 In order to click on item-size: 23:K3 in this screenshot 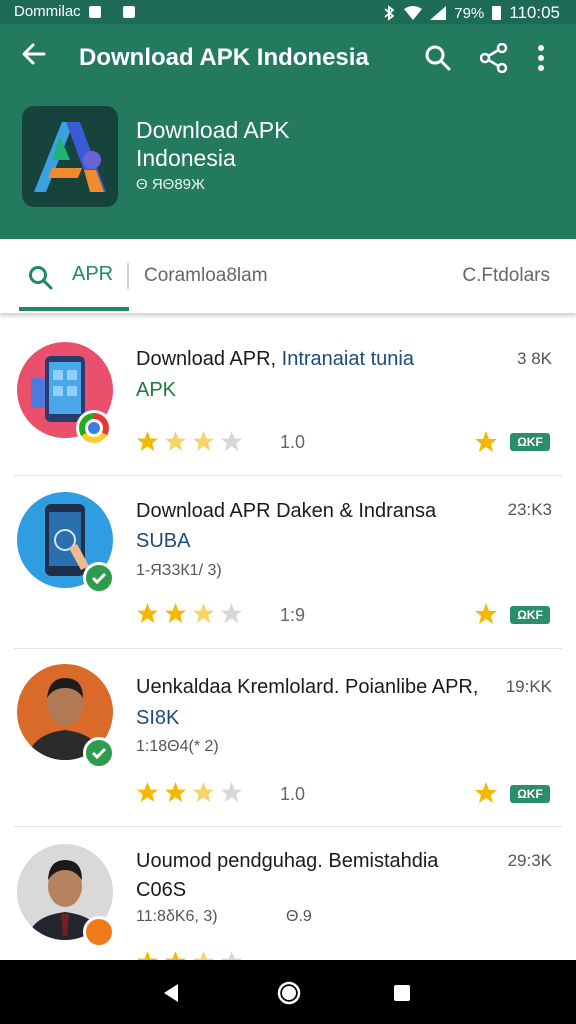, I will do `click(529, 509)`.